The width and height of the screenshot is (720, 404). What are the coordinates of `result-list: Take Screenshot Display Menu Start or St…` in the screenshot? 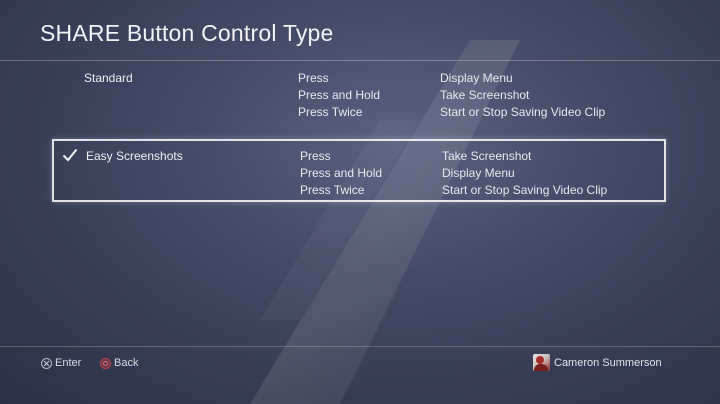 It's located at (552, 173).